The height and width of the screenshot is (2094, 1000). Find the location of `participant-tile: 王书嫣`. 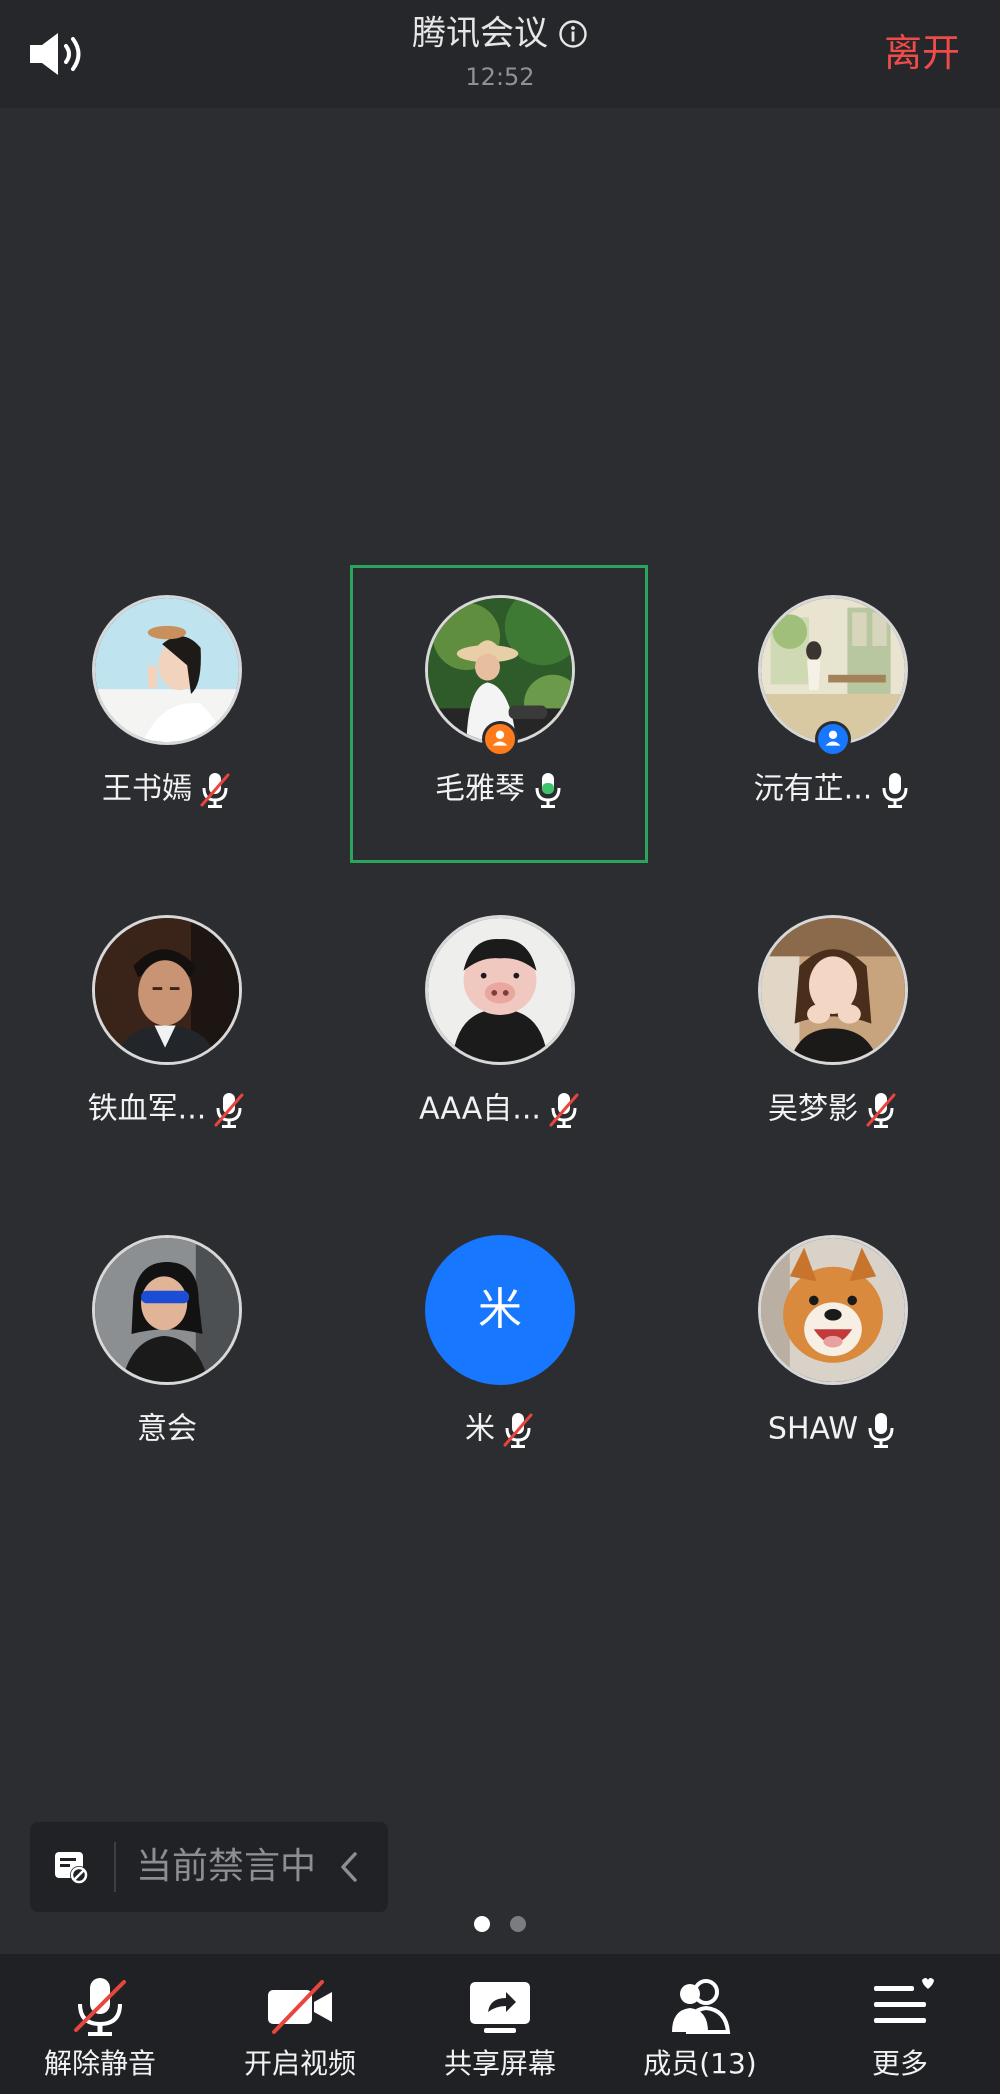

participant-tile: 王书嫣 is located at coordinates (167, 715).